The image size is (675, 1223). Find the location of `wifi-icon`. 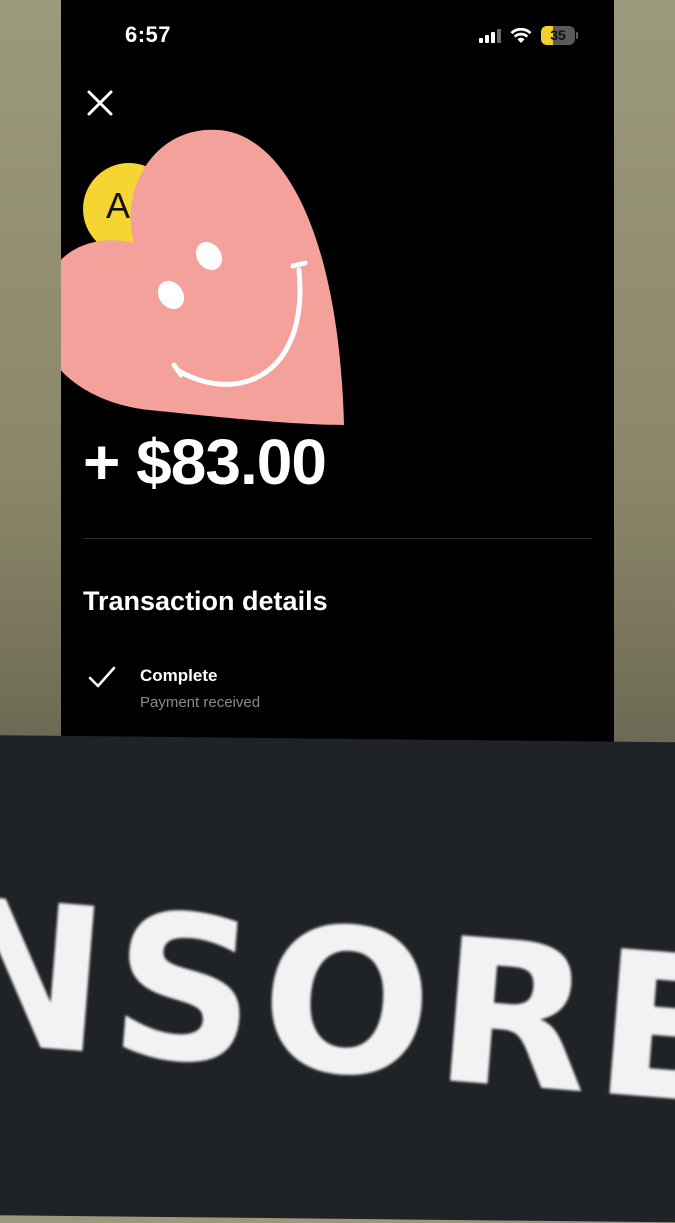

wifi-icon is located at coordinates (521, 35).